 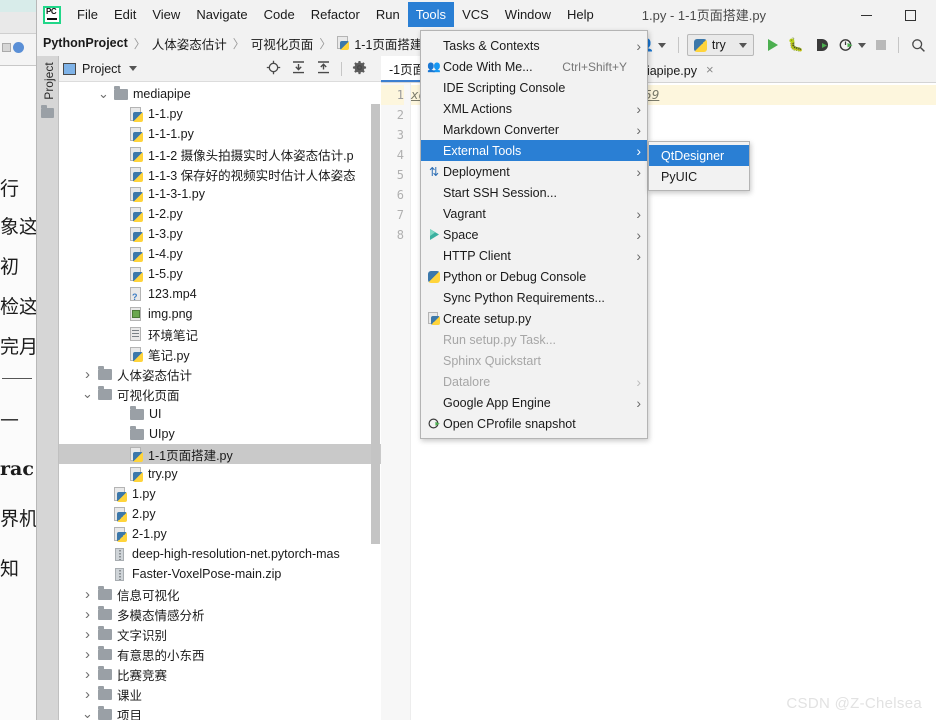 What do you see at coordinates (220, 294) in the screenshot?
I see `tree-row: ? 123.mp4` at bounding box center [220, 294].